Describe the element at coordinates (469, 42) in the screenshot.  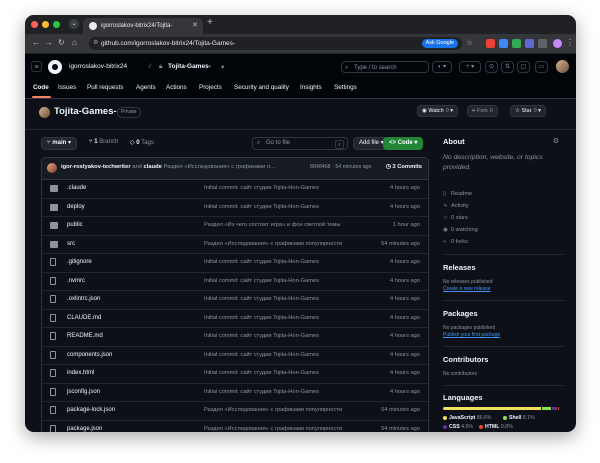
I see `bookmark-star-icon: ☆` at that location.